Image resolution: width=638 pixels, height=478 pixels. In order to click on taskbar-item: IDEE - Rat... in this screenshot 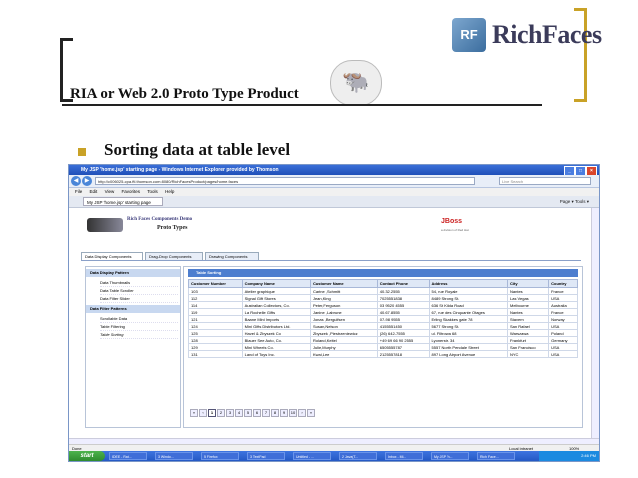, I will do `click(128, 456)`.